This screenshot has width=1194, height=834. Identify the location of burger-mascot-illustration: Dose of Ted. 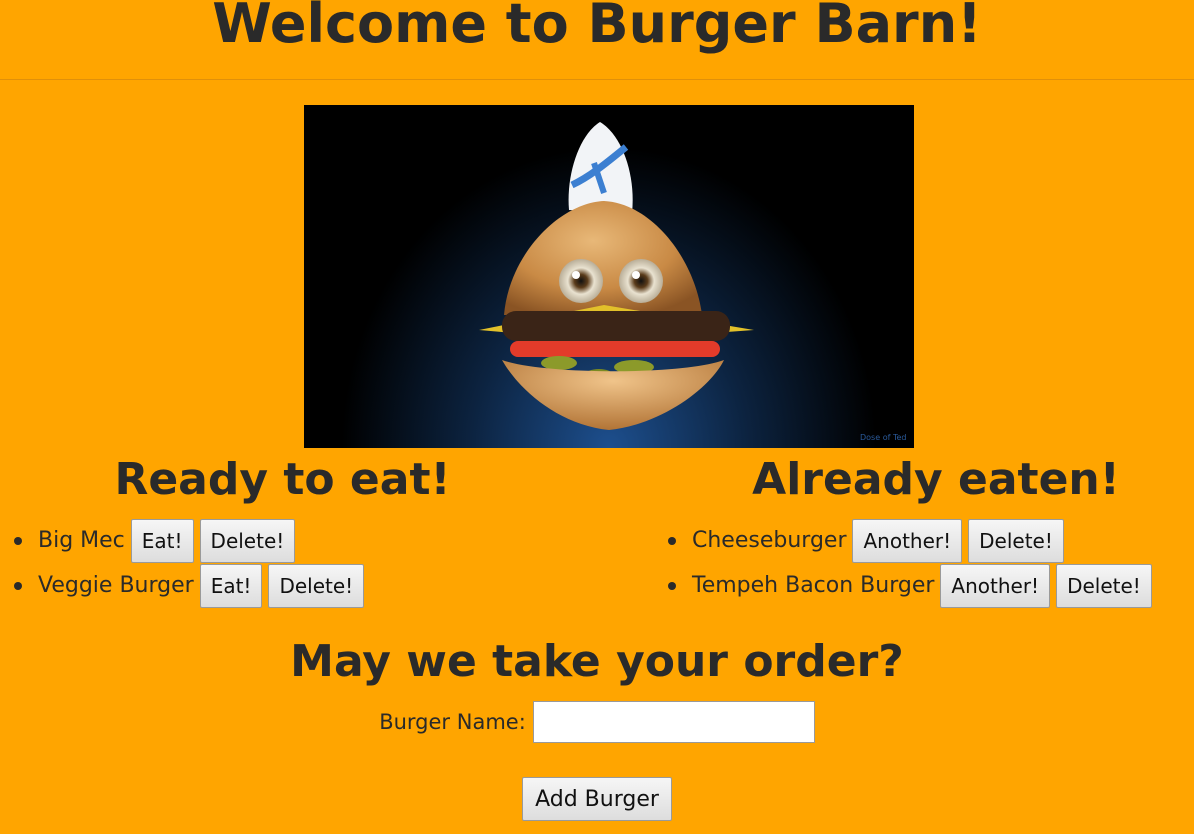
(692, 282).